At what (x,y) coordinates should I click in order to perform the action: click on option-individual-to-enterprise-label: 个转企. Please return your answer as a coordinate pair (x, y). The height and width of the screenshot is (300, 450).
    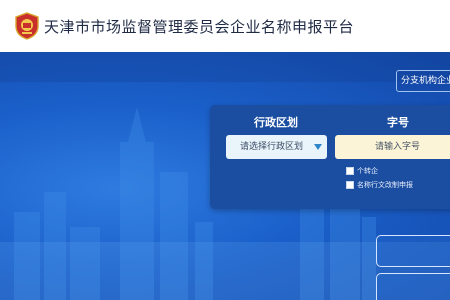
    Looking at the image, I should click on (367, 171).